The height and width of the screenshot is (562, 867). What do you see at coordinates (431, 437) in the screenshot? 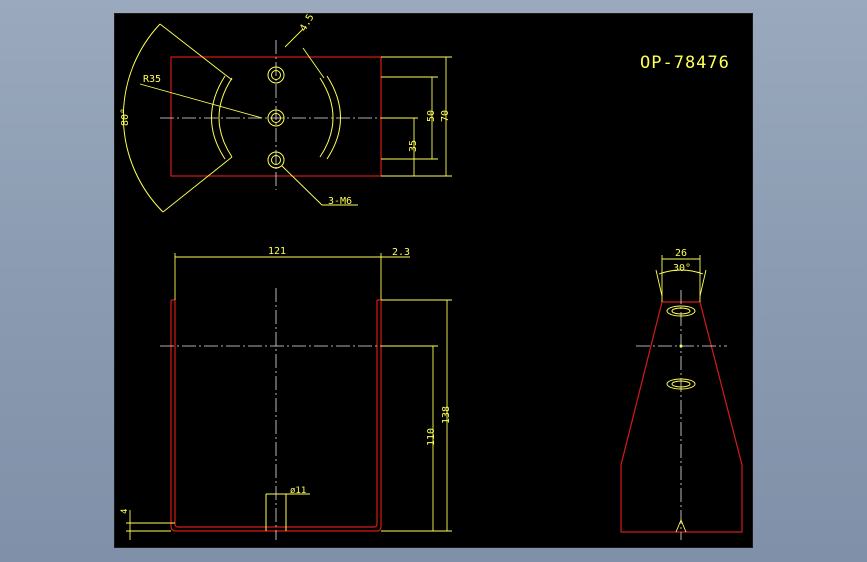
I see `hole-height-label: 110` at bounding box center [431, 437].